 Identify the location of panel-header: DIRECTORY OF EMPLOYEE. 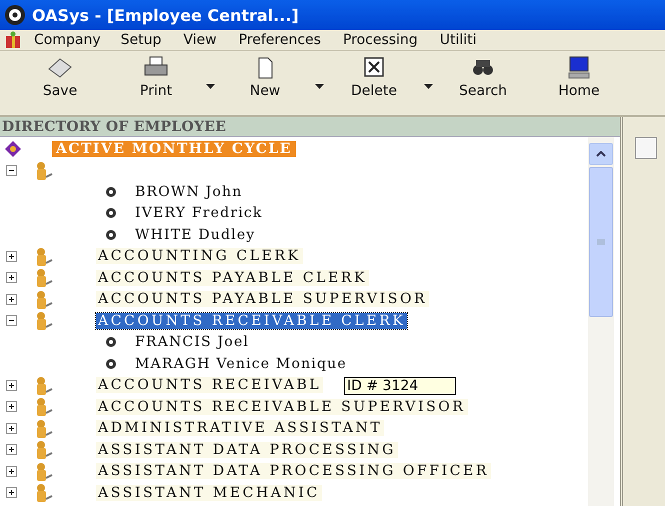
(310, 127).